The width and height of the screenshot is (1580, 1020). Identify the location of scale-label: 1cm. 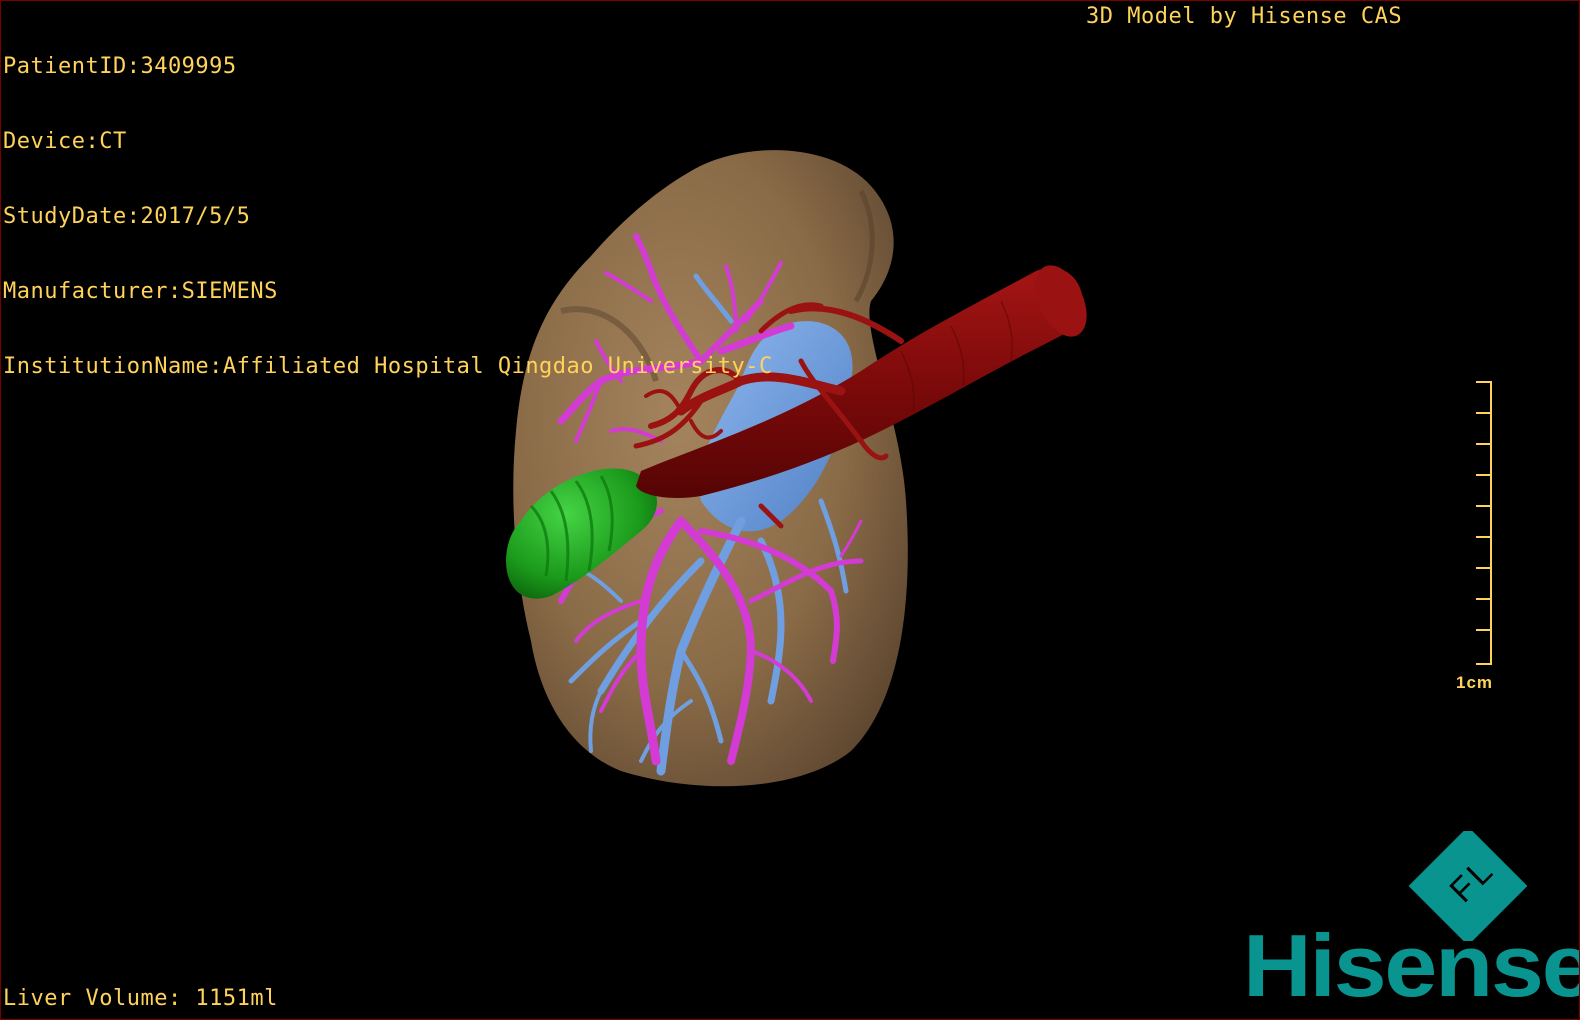
(1475, 682).